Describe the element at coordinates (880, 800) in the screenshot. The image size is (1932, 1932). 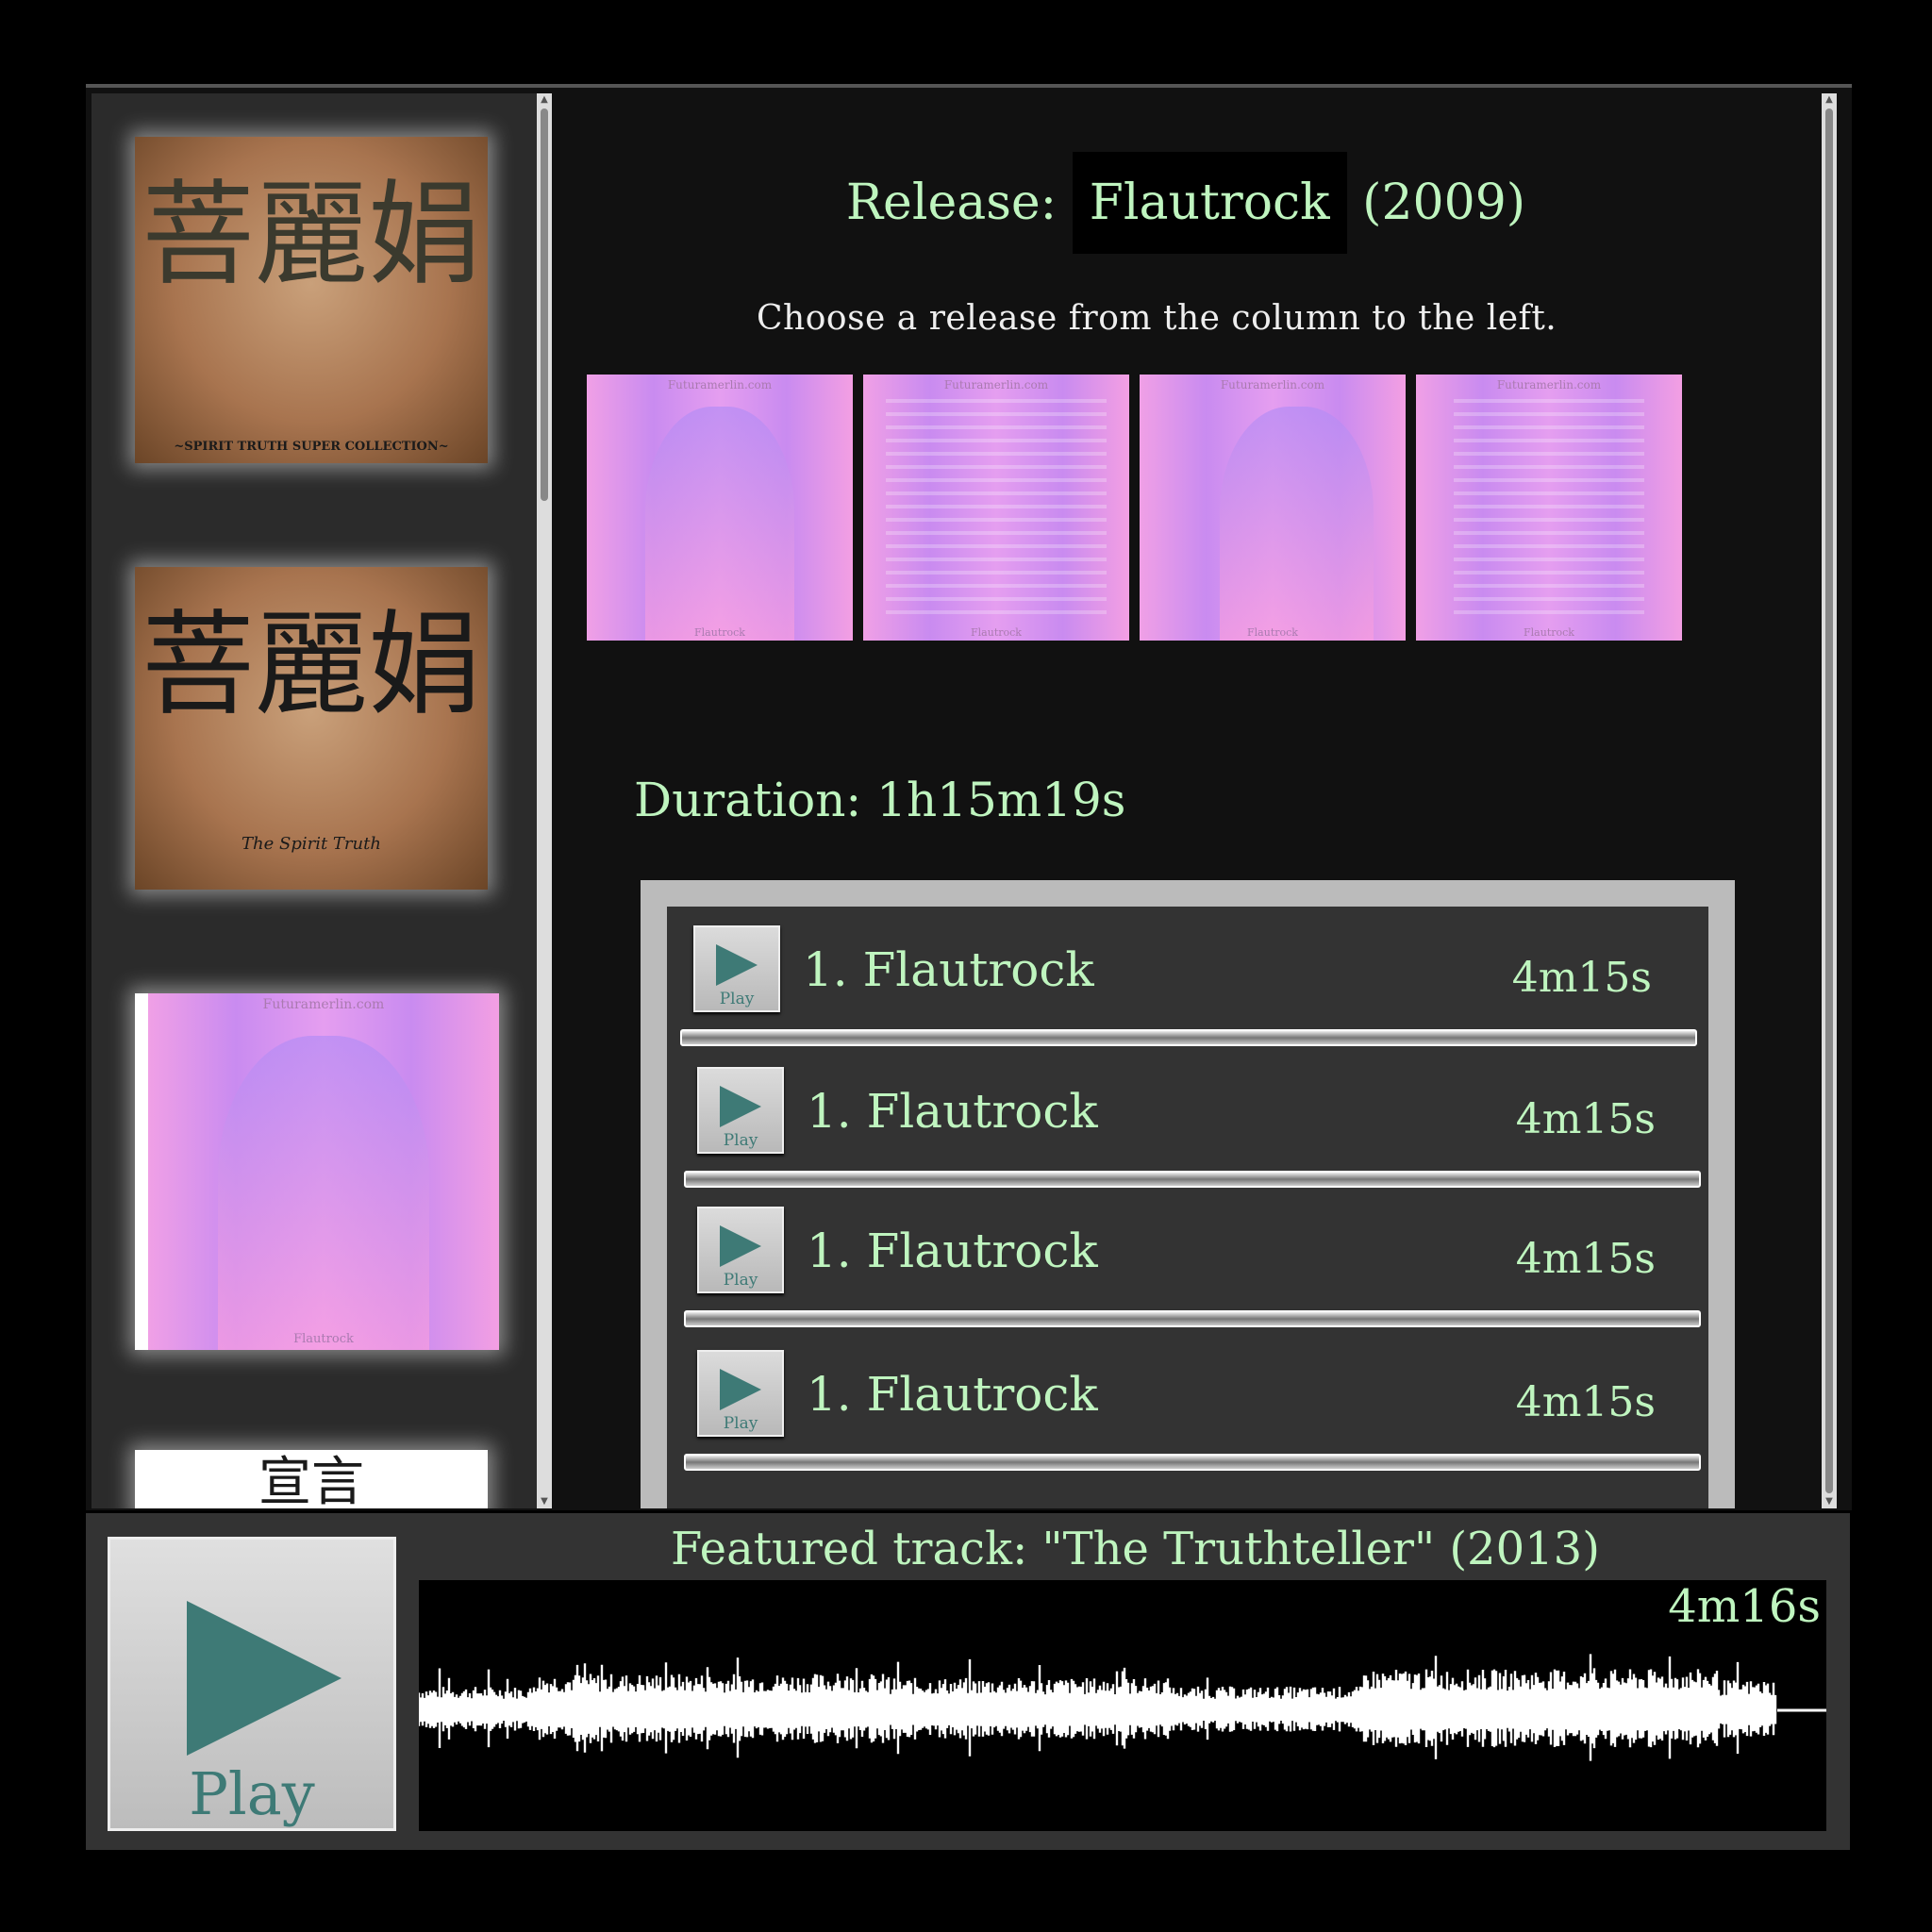
I see `release-duration: Duration: 1h15m19s` at that location.